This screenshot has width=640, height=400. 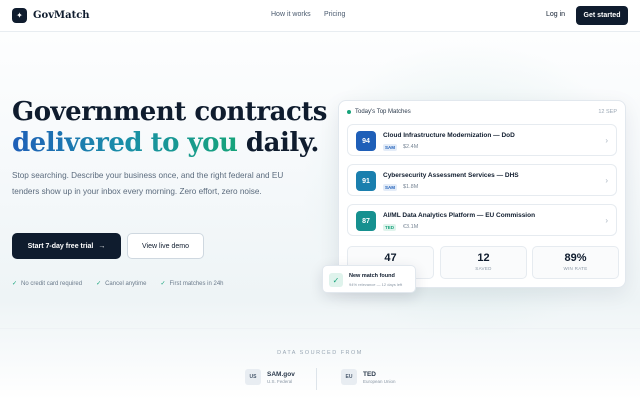 I want to click on source-name: SAM.gov, so click(x=281, y=374).